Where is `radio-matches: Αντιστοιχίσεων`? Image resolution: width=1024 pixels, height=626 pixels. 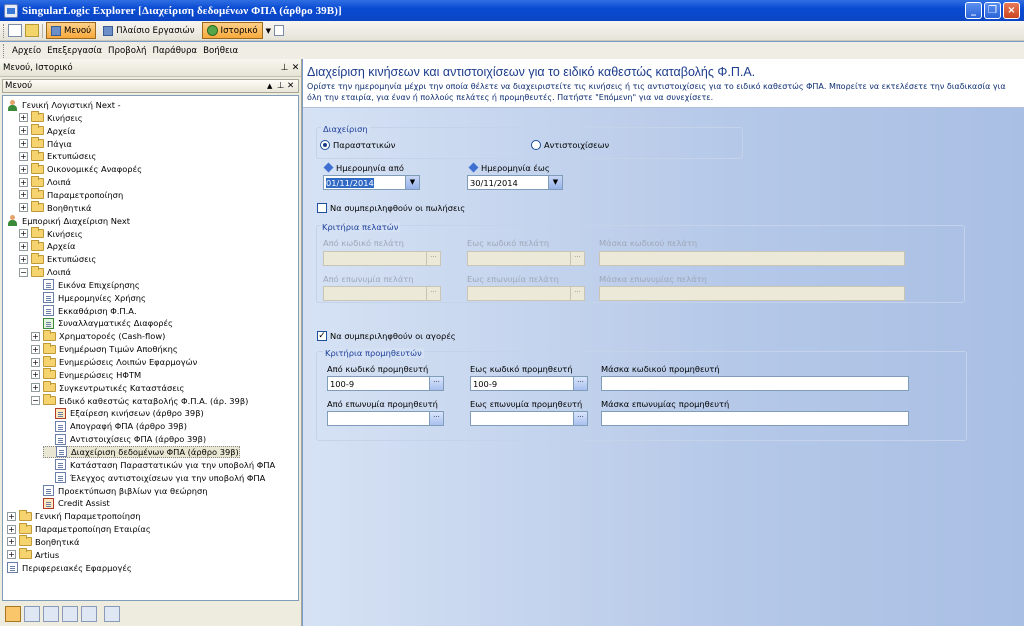 radio-matches: Αντιστοιχίσεων is located at coordinates (570, 145).